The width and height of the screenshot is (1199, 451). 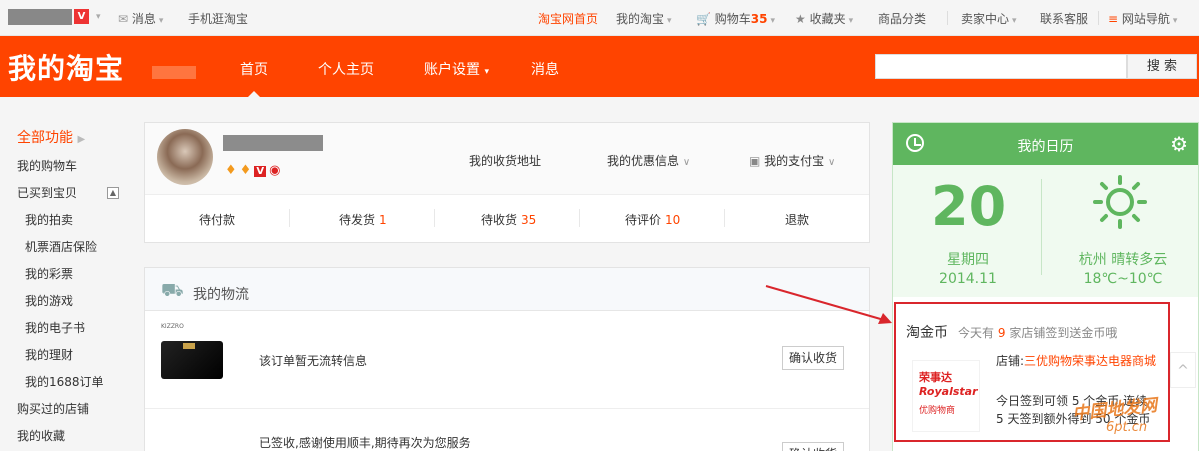 I want to click on order-label: 待评价, so click(x=643, y=220).